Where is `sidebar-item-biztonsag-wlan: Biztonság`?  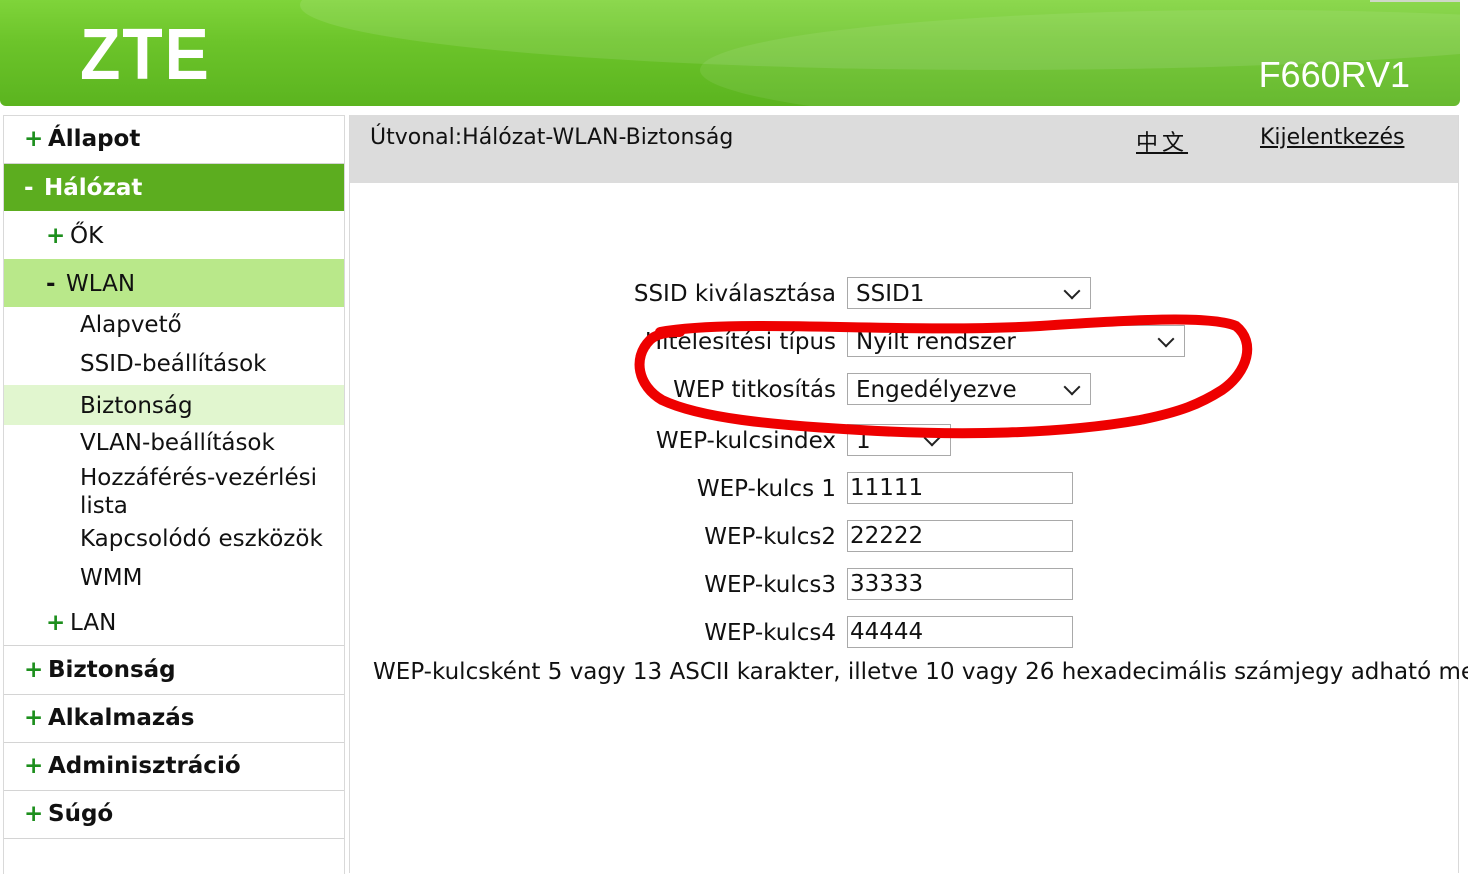
sidebar-item-biztonsag-wlan: Biztonság is located at coordinates (174, 405).